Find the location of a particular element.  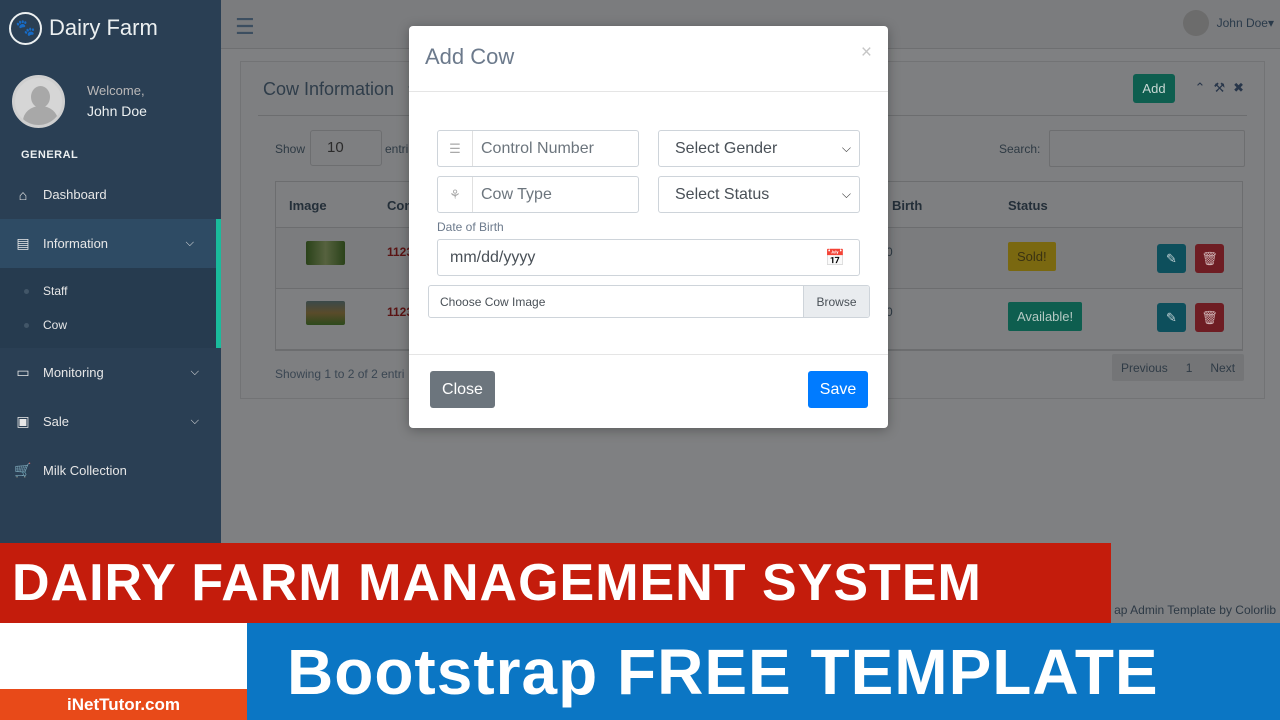

menu-toggle-icon: ☰ is located at coordinates (245, 27).